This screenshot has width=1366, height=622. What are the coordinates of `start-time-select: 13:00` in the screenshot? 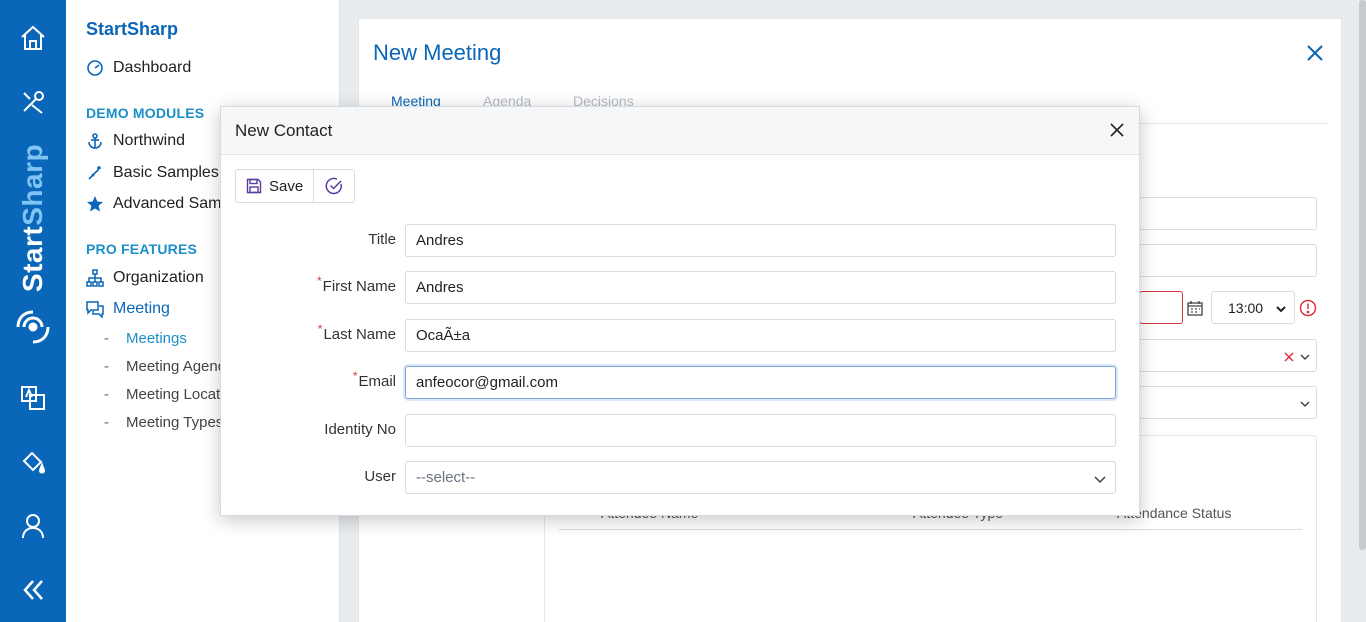 It's located at (1253, 307).